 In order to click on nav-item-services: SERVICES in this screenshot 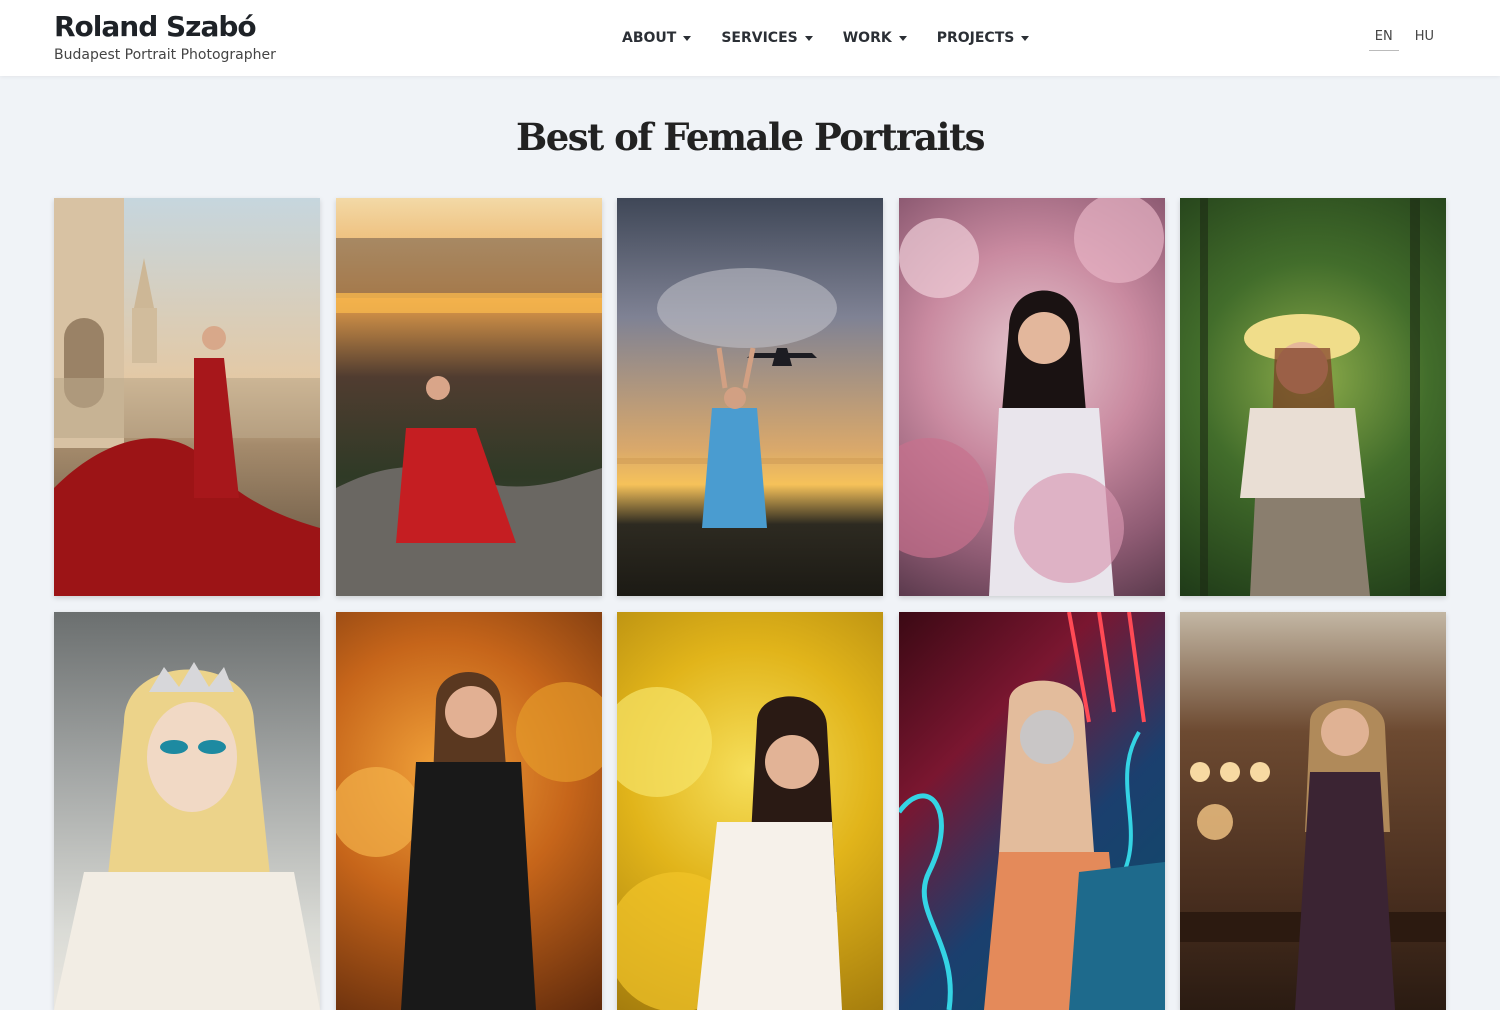, I will do `click(767, 38)`.